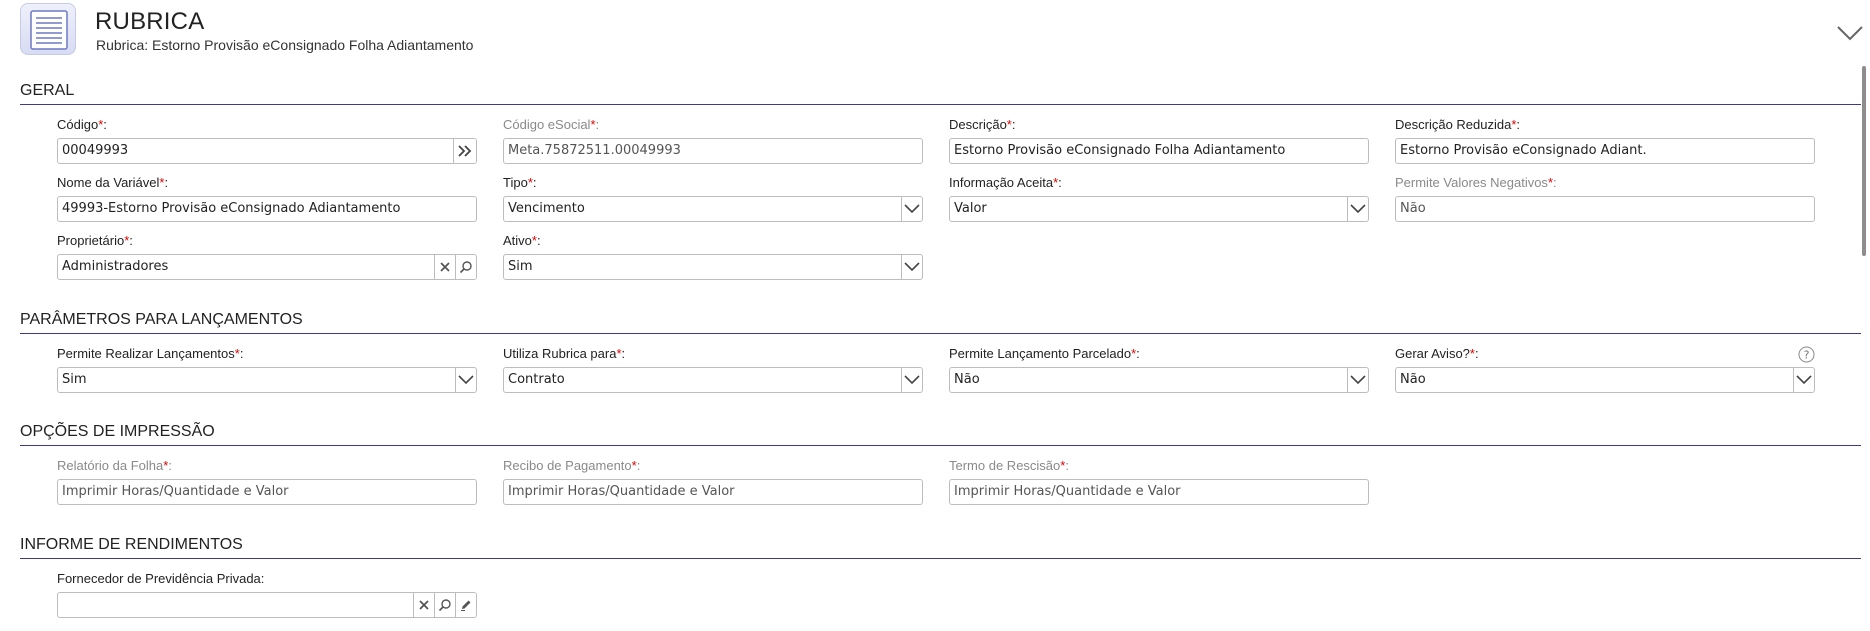  What do you see at coordinates (267, 492) in the screenshot?
I see `relatorio-folha-input: Imprimir Horas/Quantidade e Valor` at bounding box center [267, 492].